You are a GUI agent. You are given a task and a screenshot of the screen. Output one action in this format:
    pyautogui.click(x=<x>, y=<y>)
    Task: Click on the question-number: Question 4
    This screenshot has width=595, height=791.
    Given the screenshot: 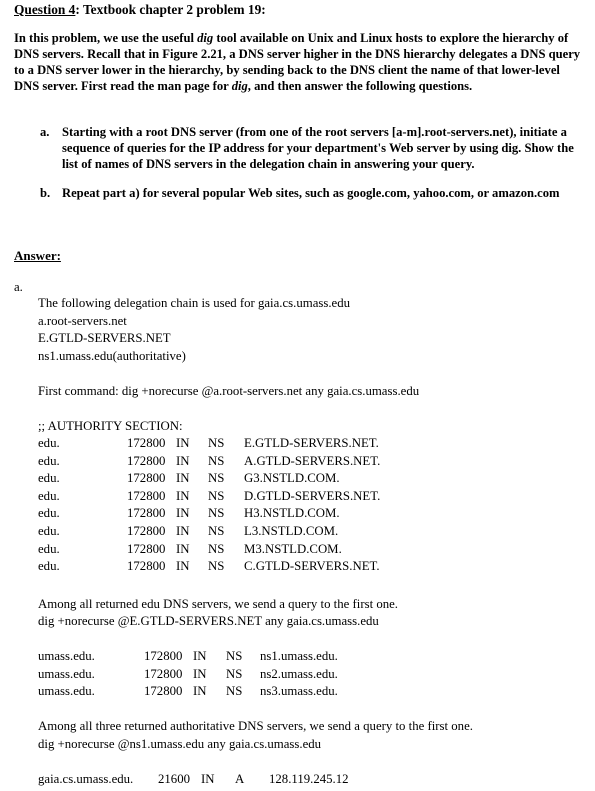 What is the action you would take?
    pyautogui.click(x=45, y=9)
    